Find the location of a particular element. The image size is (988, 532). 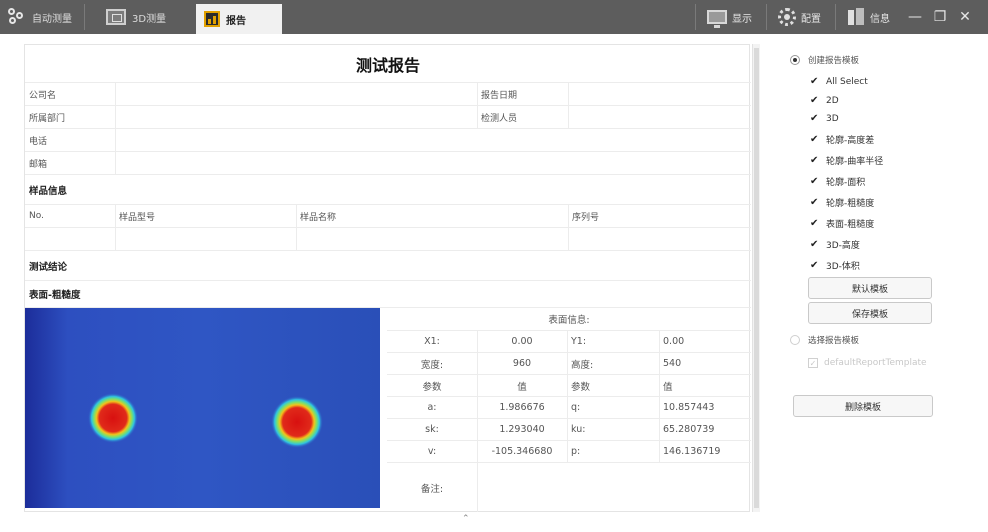

template-item-checkbox: ✔ All Select is located at coordinates (839, 81).